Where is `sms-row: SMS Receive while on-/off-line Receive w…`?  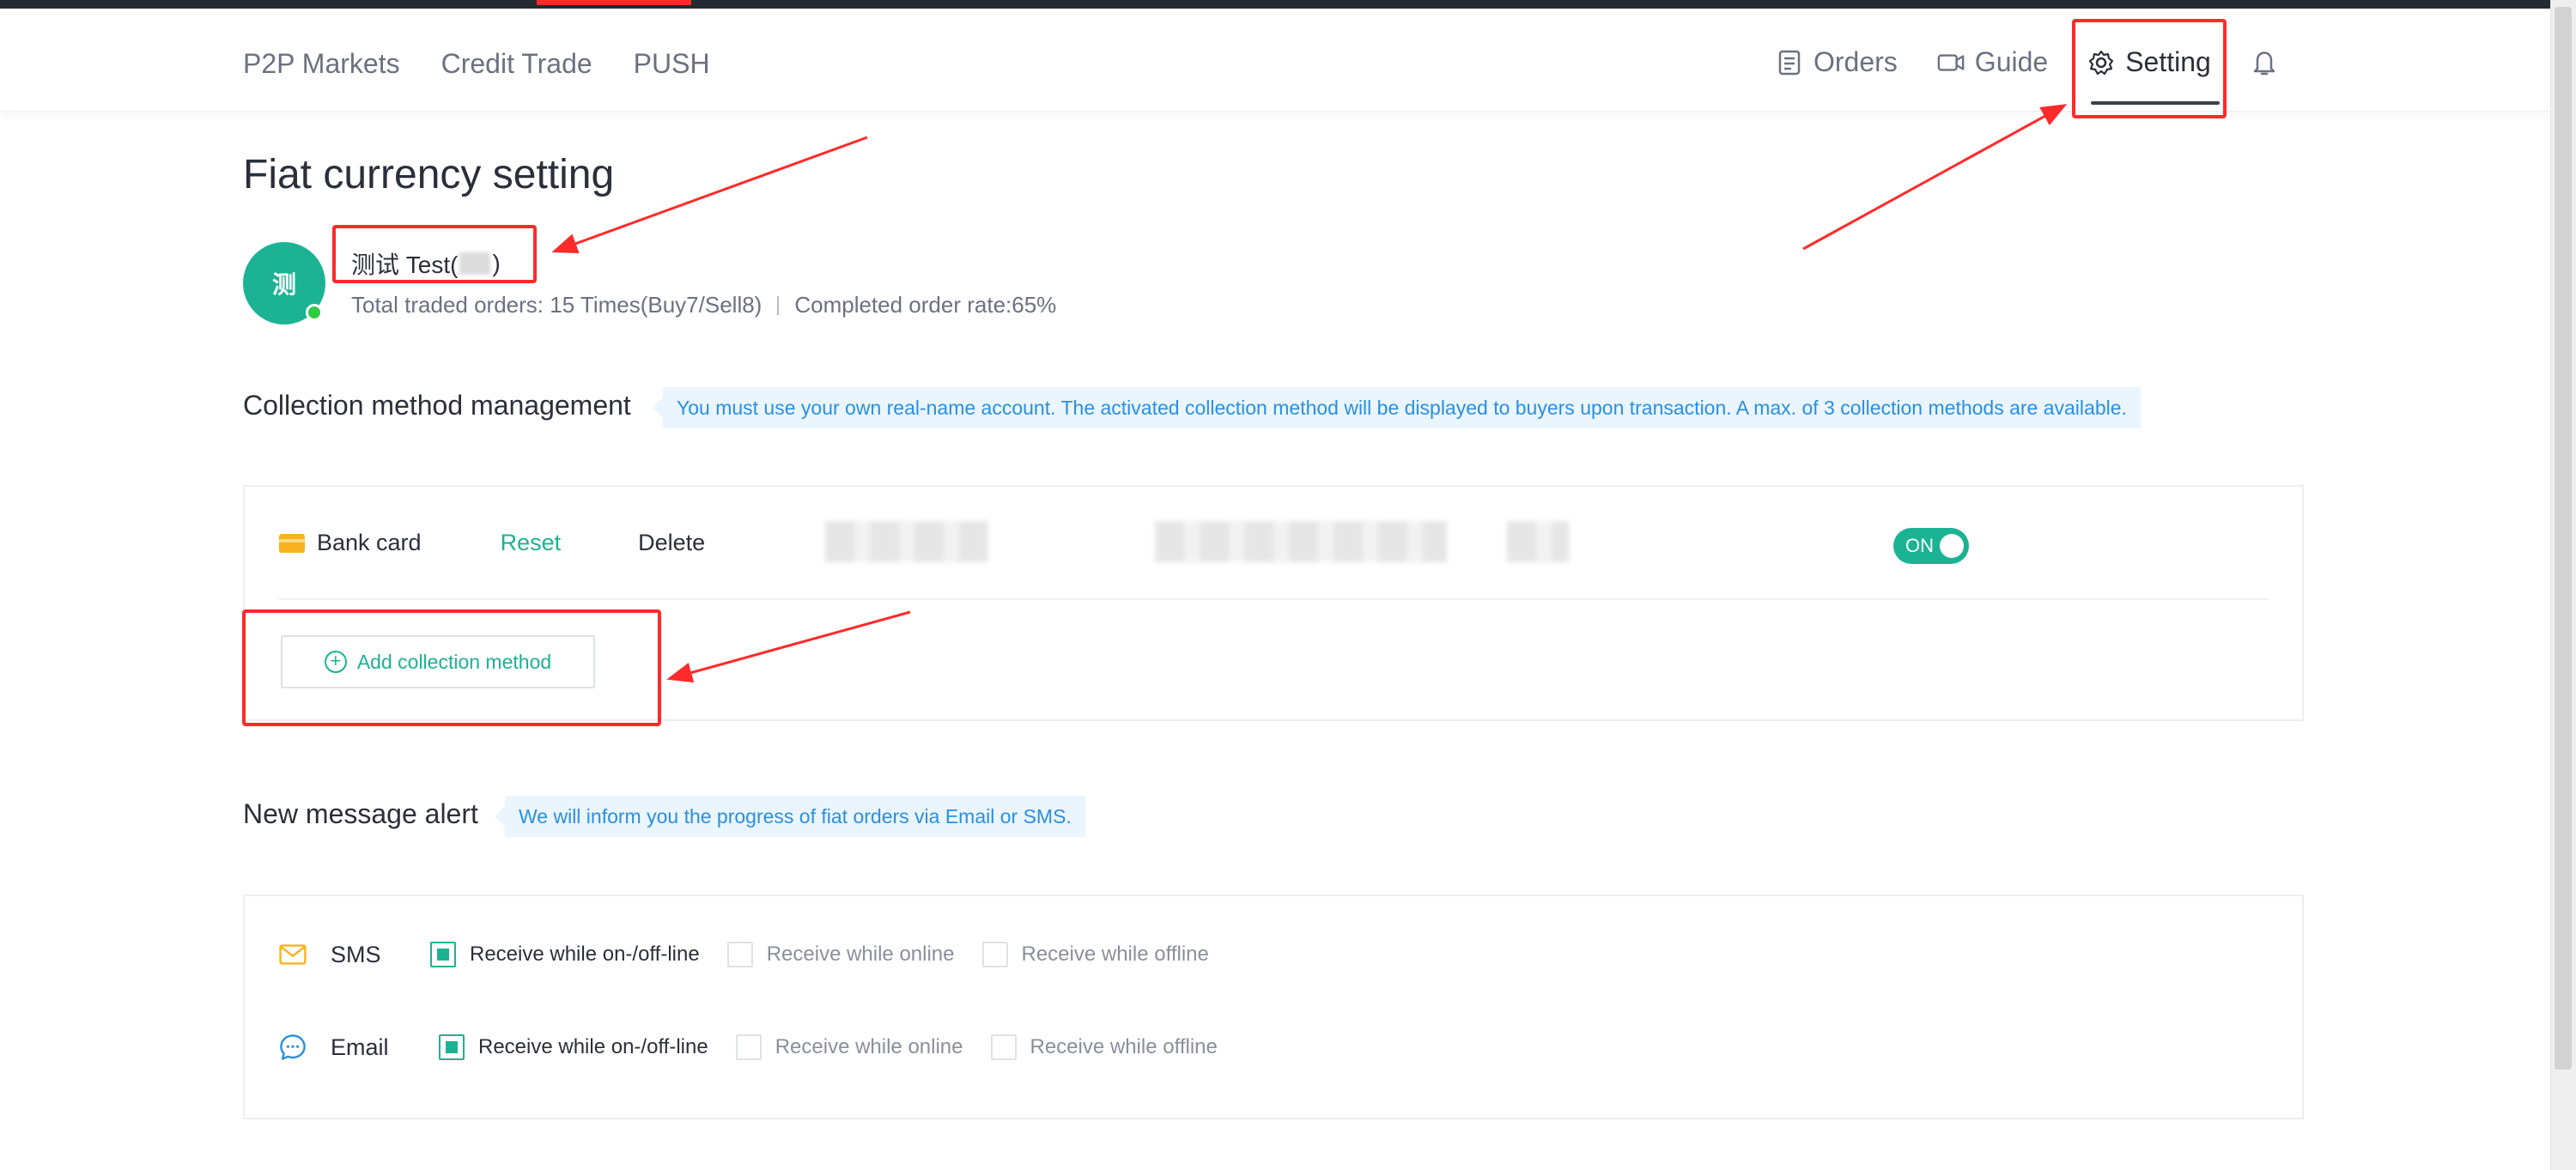 sms-row: SMS Receive while on-/off-line Receive w… is located at coordinates (757, 955).